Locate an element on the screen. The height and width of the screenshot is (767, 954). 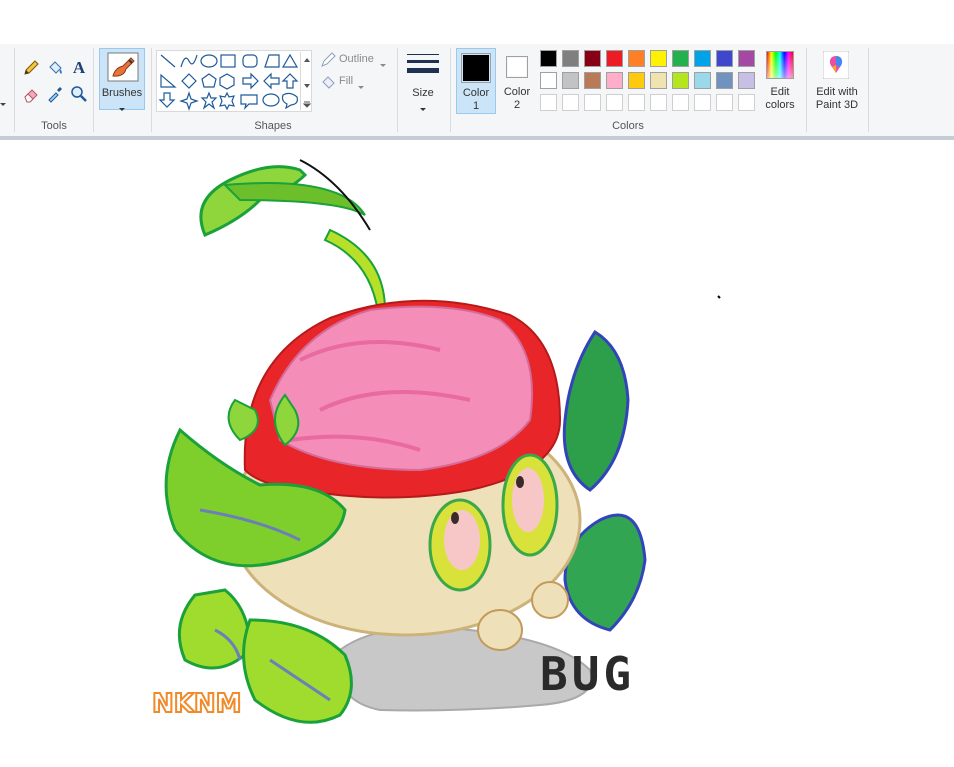
brush-icon is located at coordinates (123, 68).